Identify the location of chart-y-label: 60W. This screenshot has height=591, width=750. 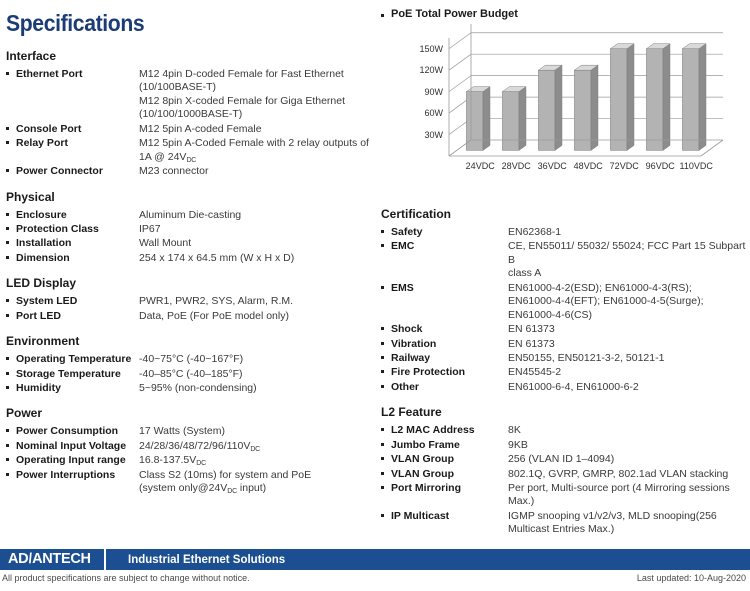
(433, 113).